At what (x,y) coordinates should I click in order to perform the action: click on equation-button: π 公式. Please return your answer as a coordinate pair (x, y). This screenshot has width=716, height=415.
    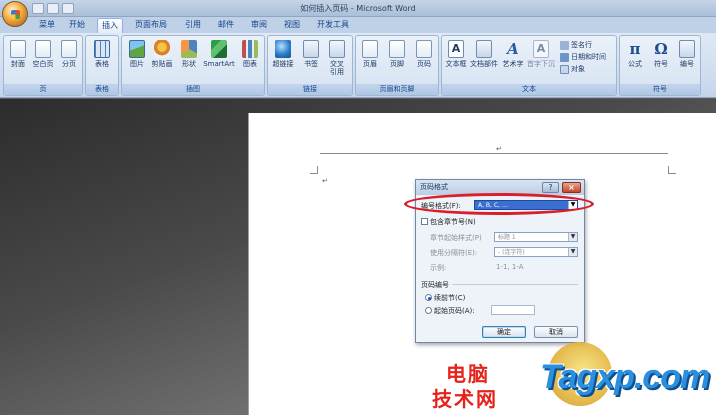
    Looking at the image, I should click on (635, 54).